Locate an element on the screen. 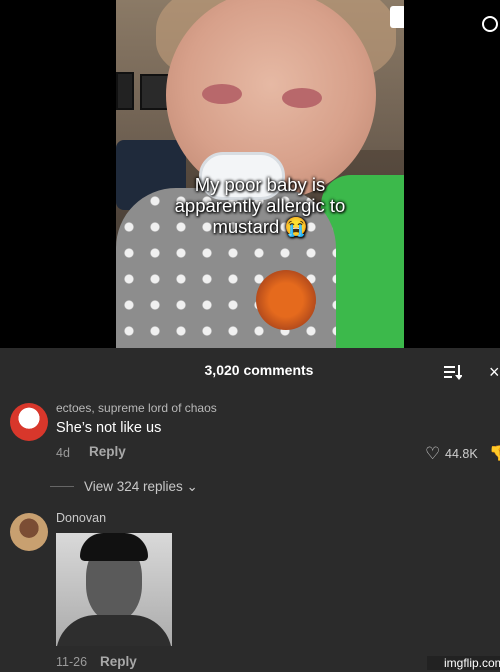 The image size is (500, 672). like-count: 44.8K is located at coordinates (461, 454).